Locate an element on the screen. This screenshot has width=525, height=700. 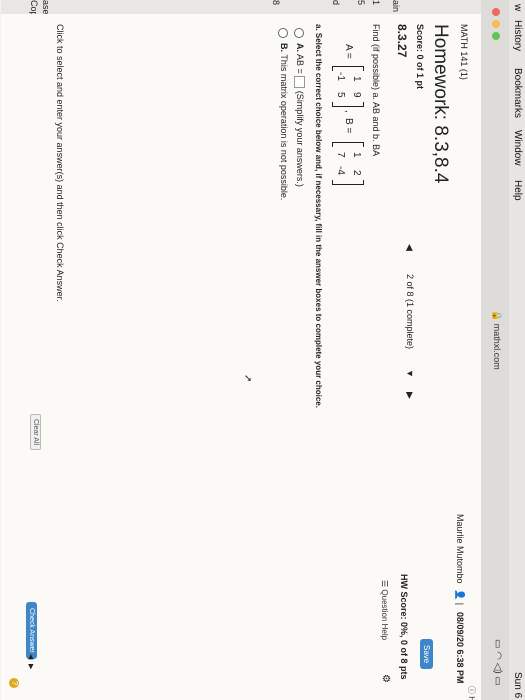
next-icon: ▶ is located at coordinates (31, 666).